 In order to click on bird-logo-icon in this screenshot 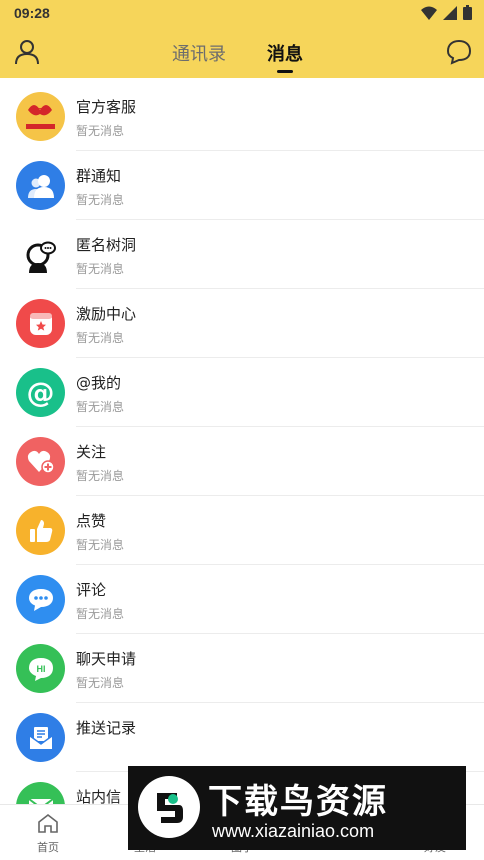, I will do `click(169, 807)`.